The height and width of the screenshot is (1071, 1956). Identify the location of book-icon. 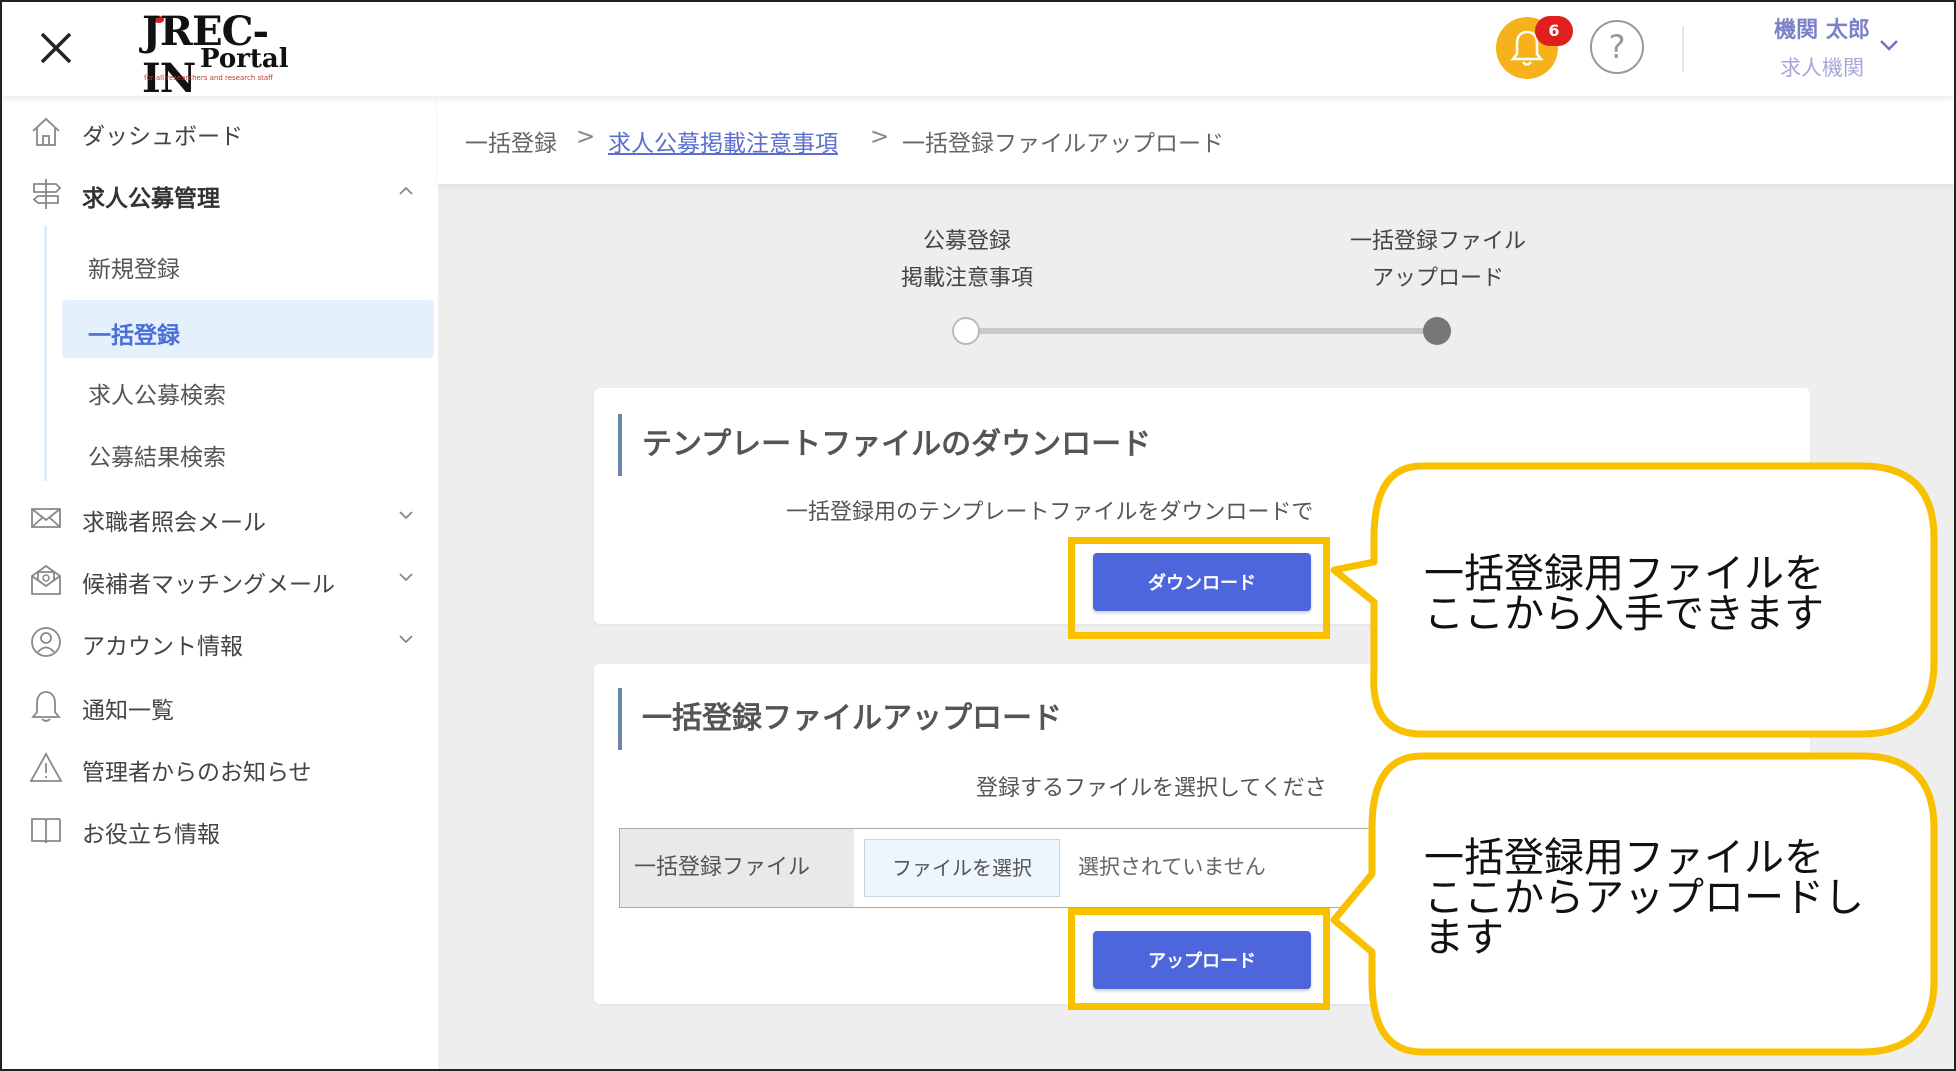
(46, 831).